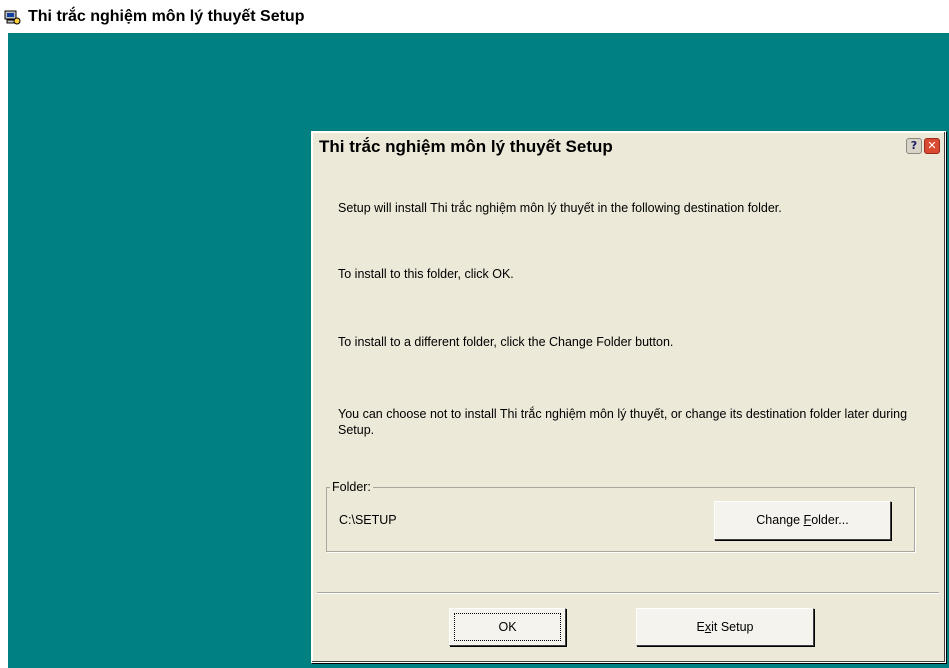  What do you see at coordinates (932, 146) in the screenshot?
I see `close-icon: ✕` at bounding box center [932, 146].